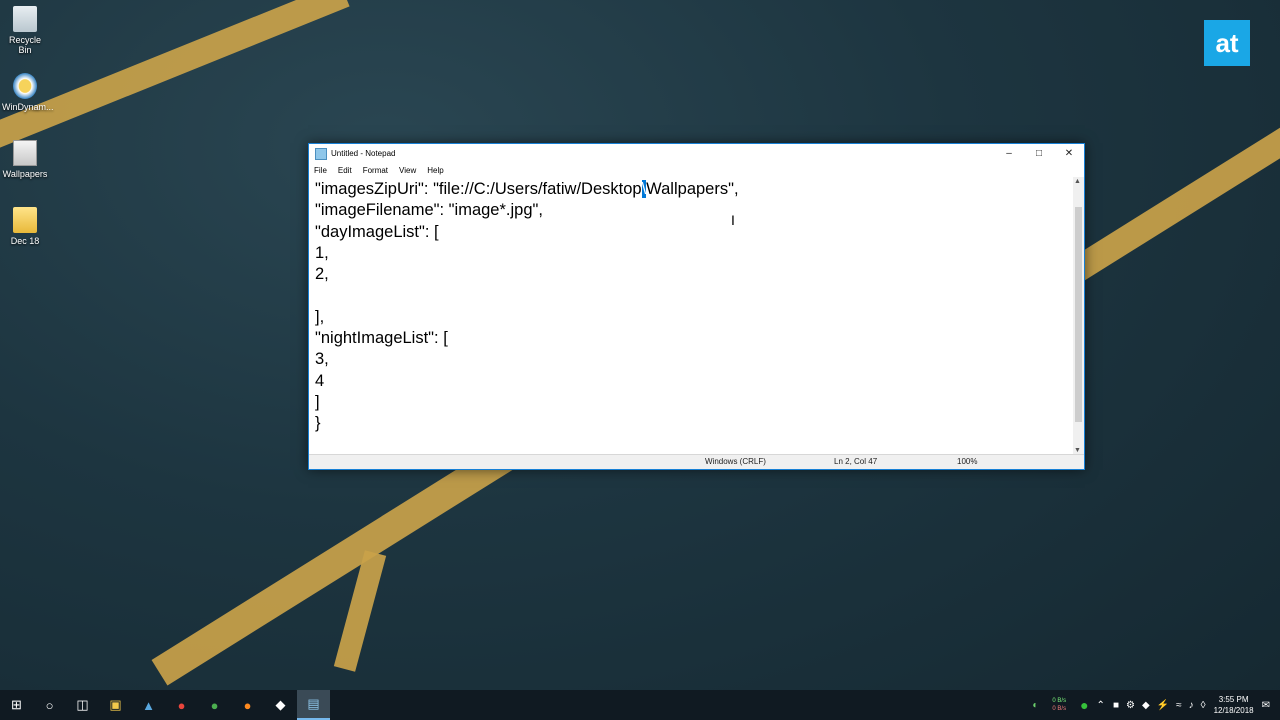 The height and width of the screenshot is (720, 1280). I want to click on search-icon: ○, so click(49, 705).